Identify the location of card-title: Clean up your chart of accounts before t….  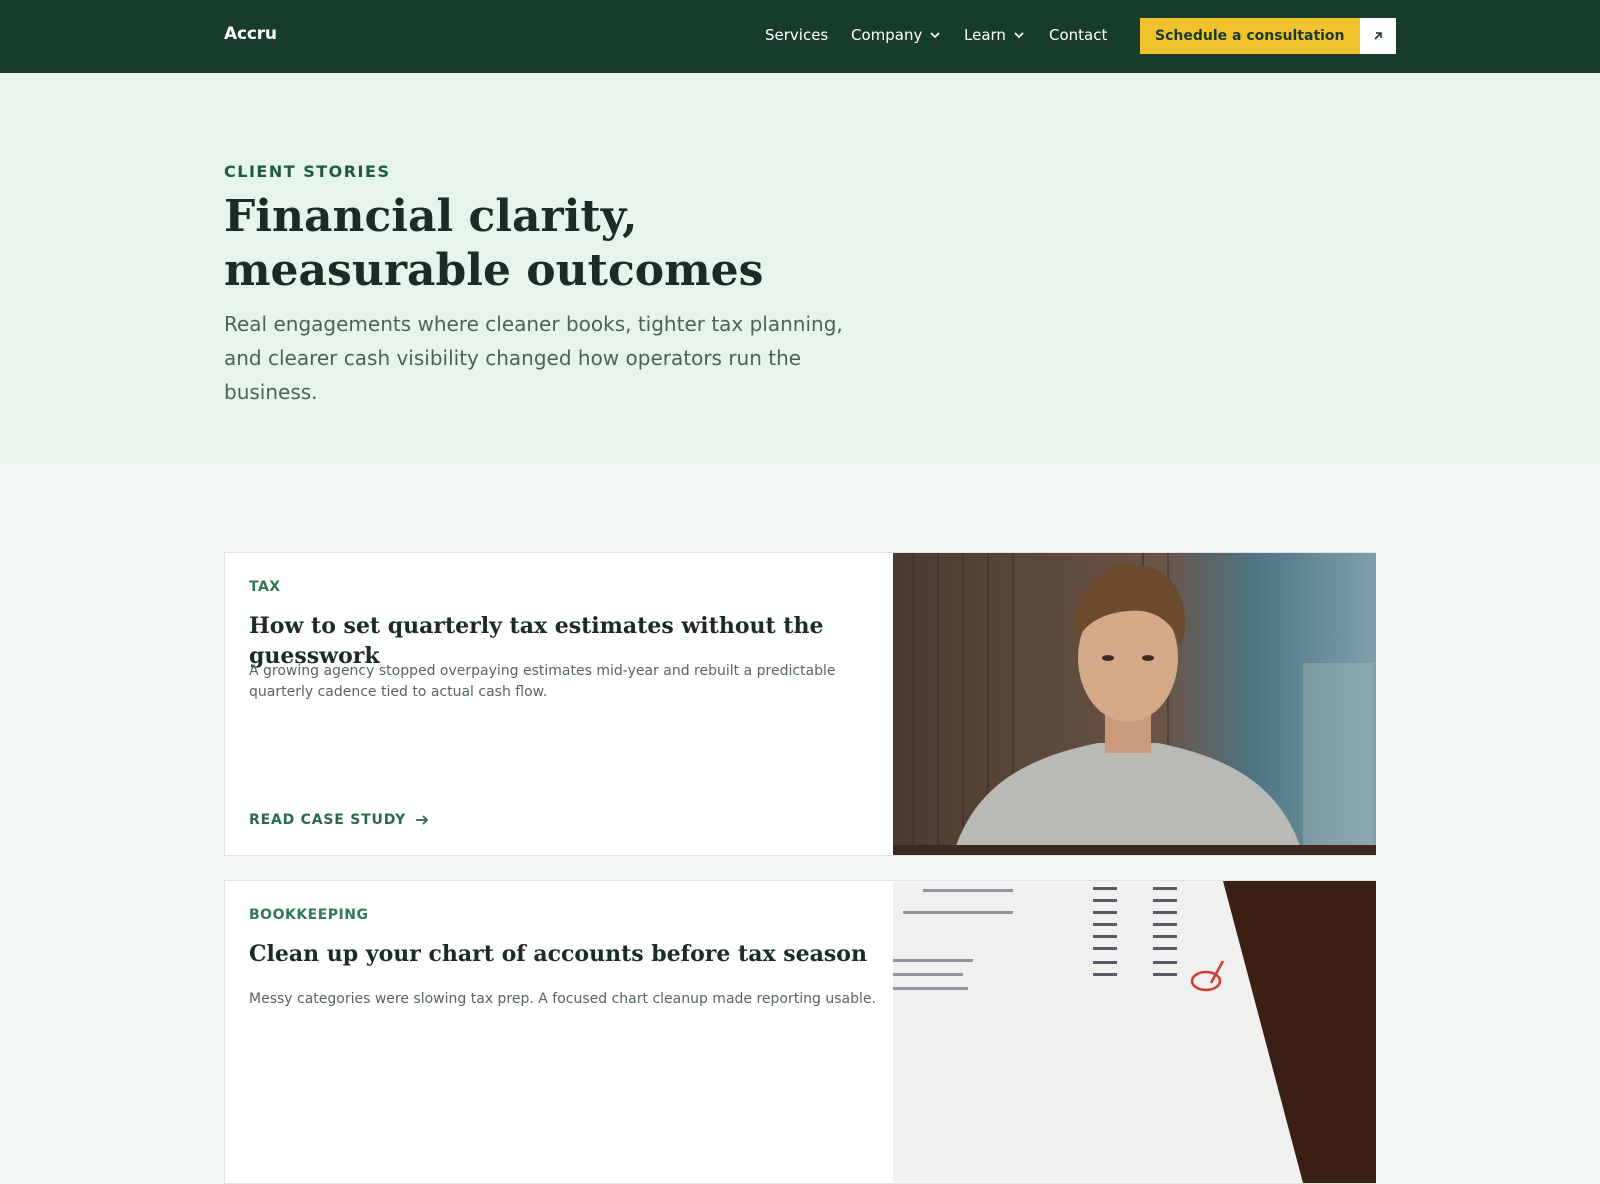
(564, 954).